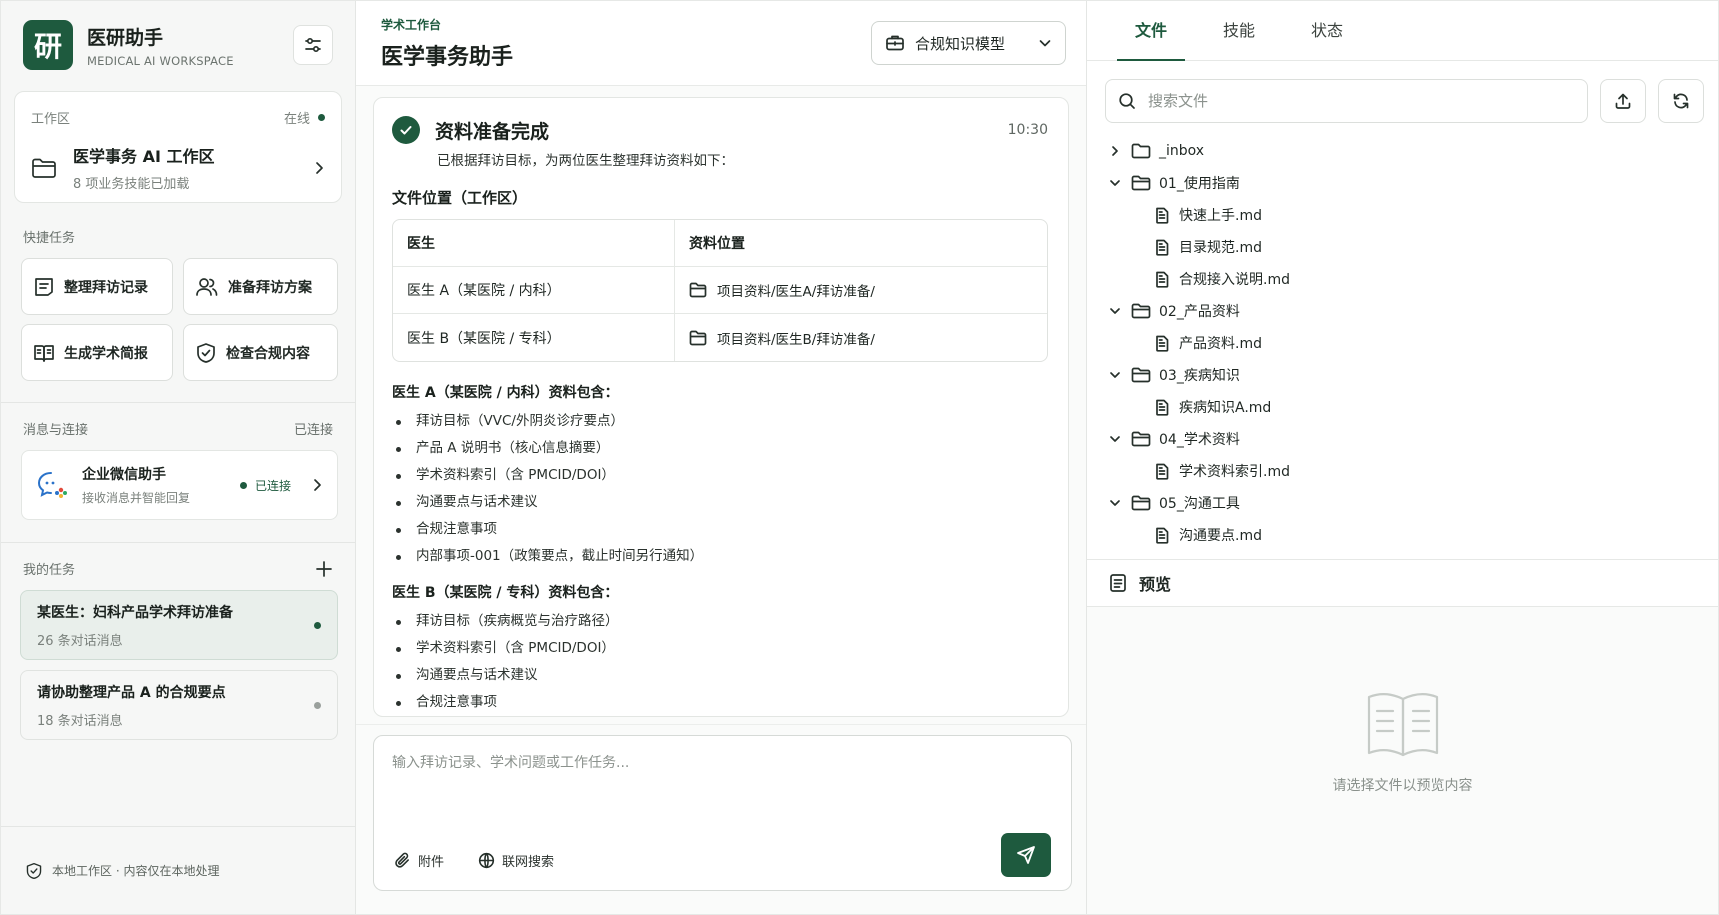 This screenshot has height=915, width=1719. I want to click on tree-folder: _inbox, so click(1413, 151).